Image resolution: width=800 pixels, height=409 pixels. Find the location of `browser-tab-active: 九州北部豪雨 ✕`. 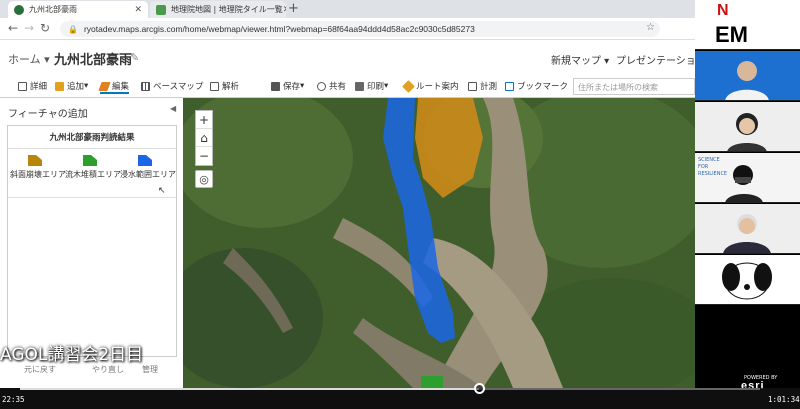

browser-tab-active: 九州北部豪雨 ✕ is located at coordinates (78, 9).